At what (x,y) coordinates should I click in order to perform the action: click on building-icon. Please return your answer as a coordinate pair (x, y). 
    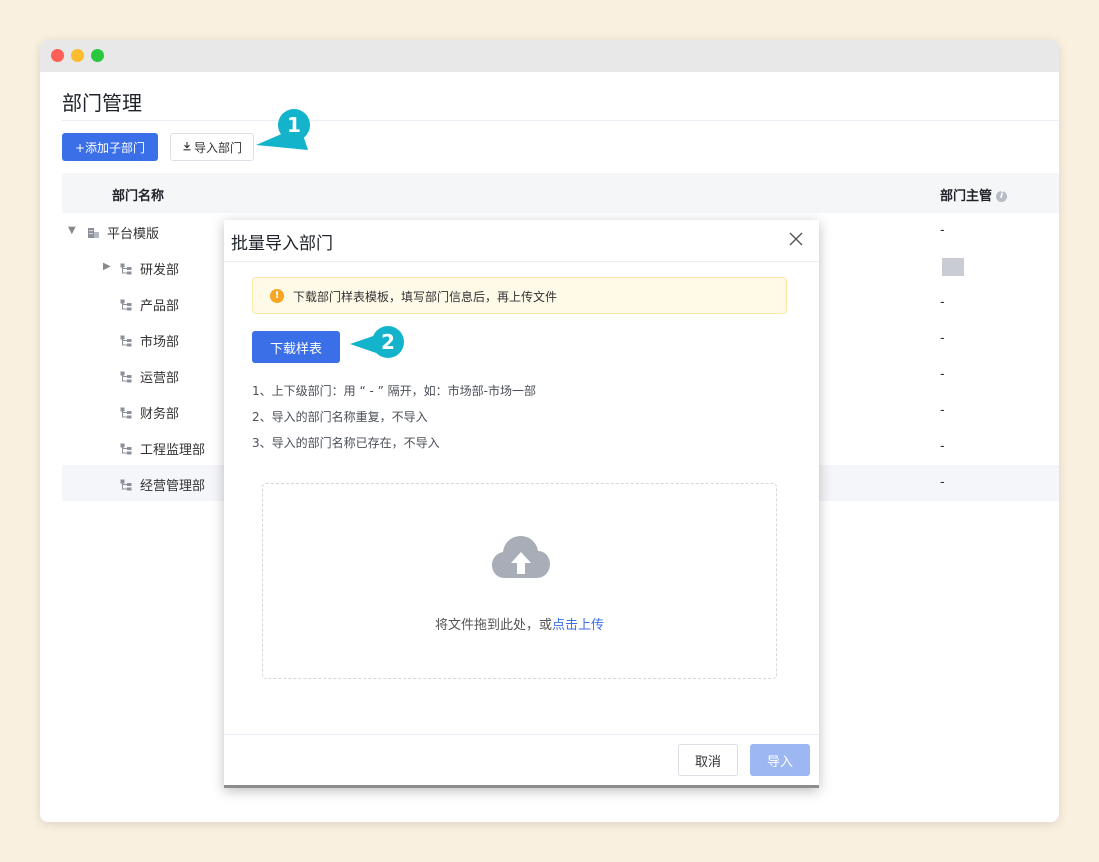
    Looking at the image, I should click on (93, 231).